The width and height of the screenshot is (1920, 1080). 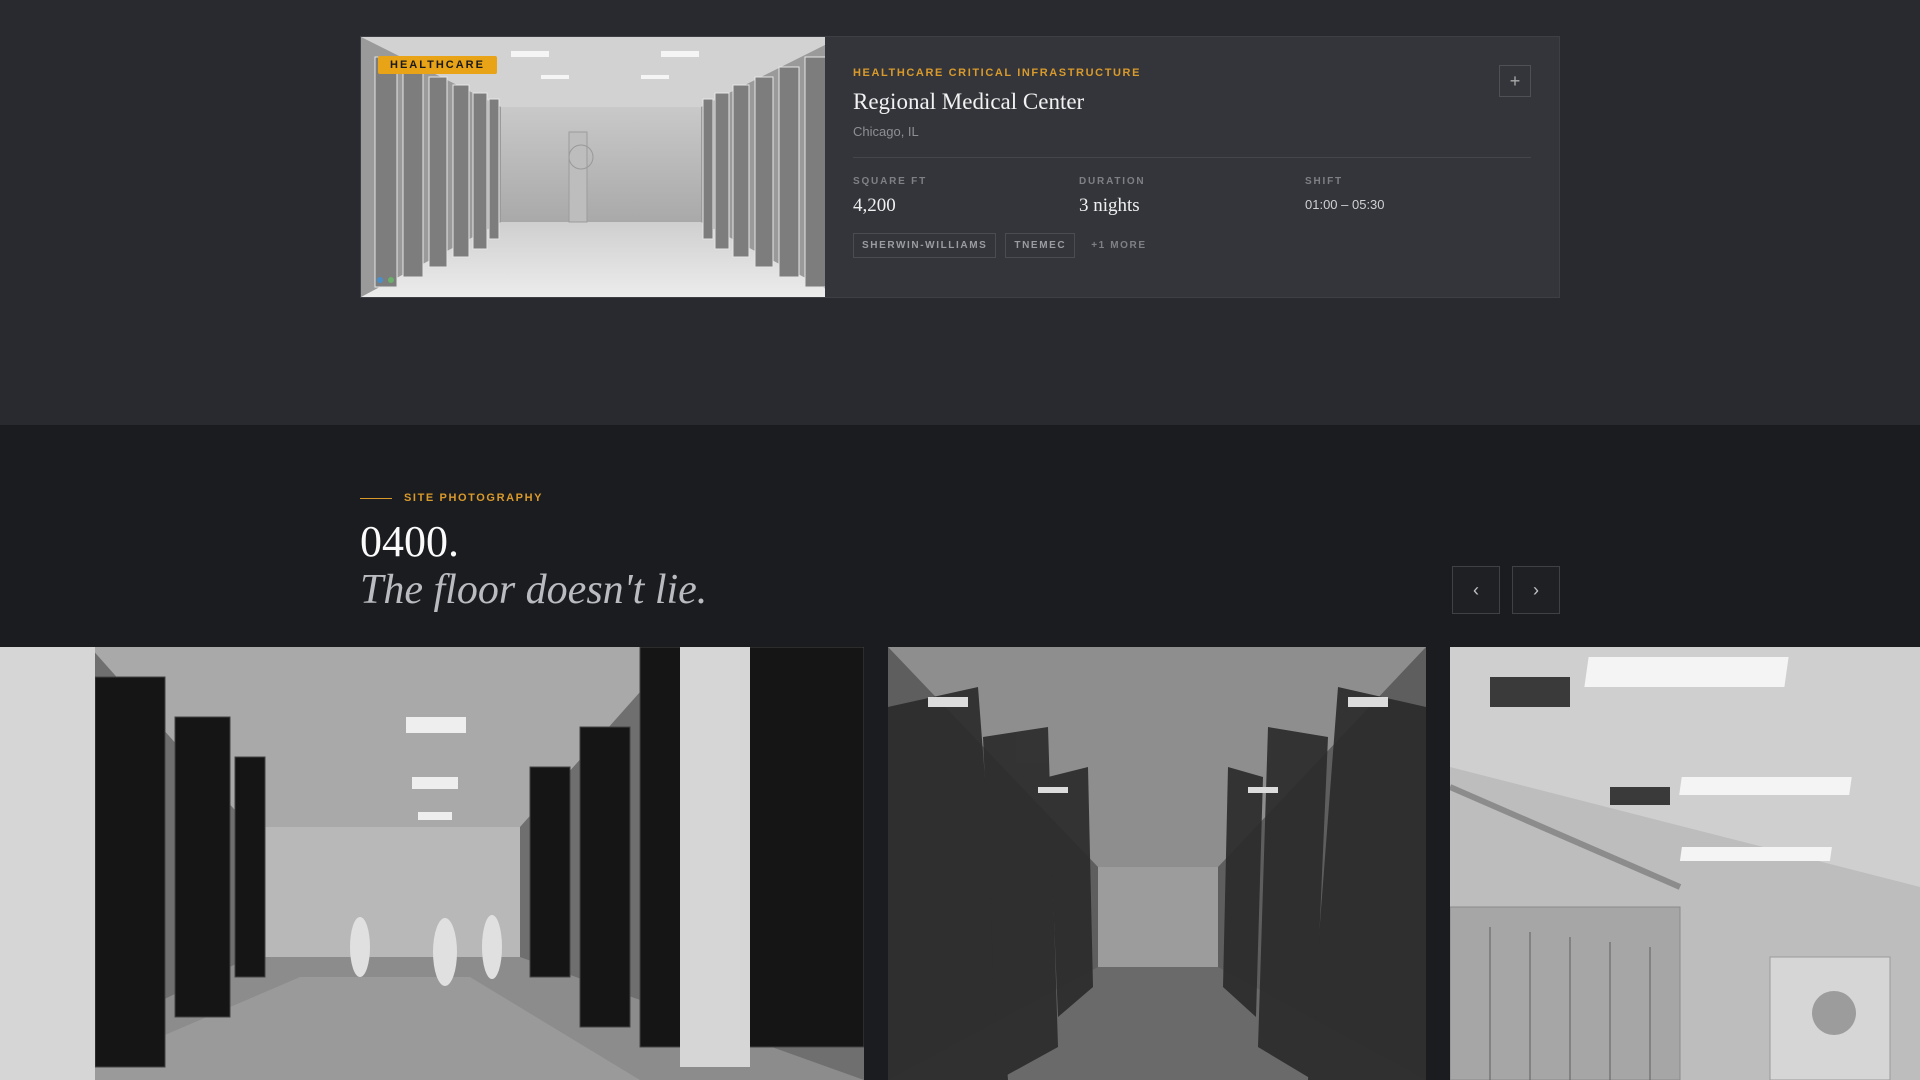 I want to click on stat-shift: SHIFT 01:00 – 05:30, so click(x=1418, y=196).